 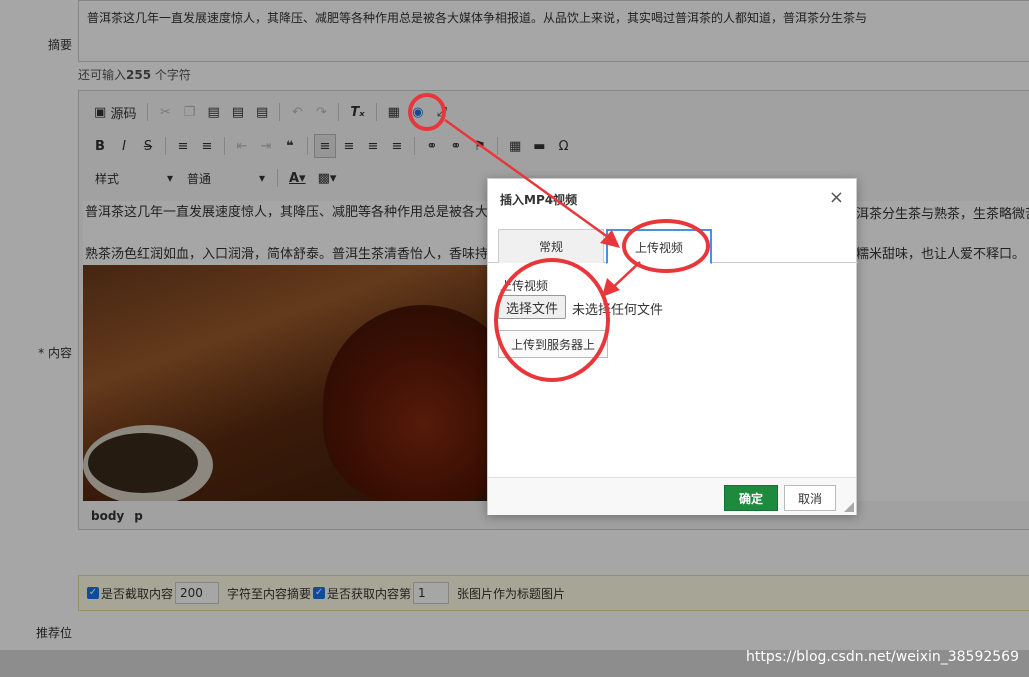 I want to click on upload-field-label: 上传视频, so click(x=524, y=286).